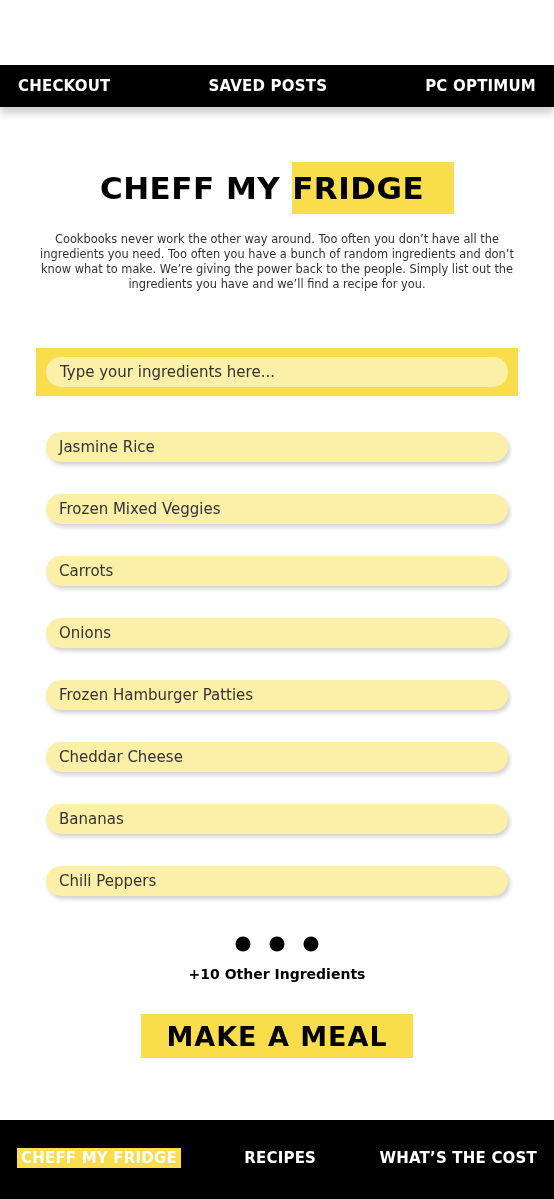 This screenshot has width=554, height=1199. Describe the element at coordinates (277, 633) in the screenshot. I see `ingredient-item: Onions` at that location.